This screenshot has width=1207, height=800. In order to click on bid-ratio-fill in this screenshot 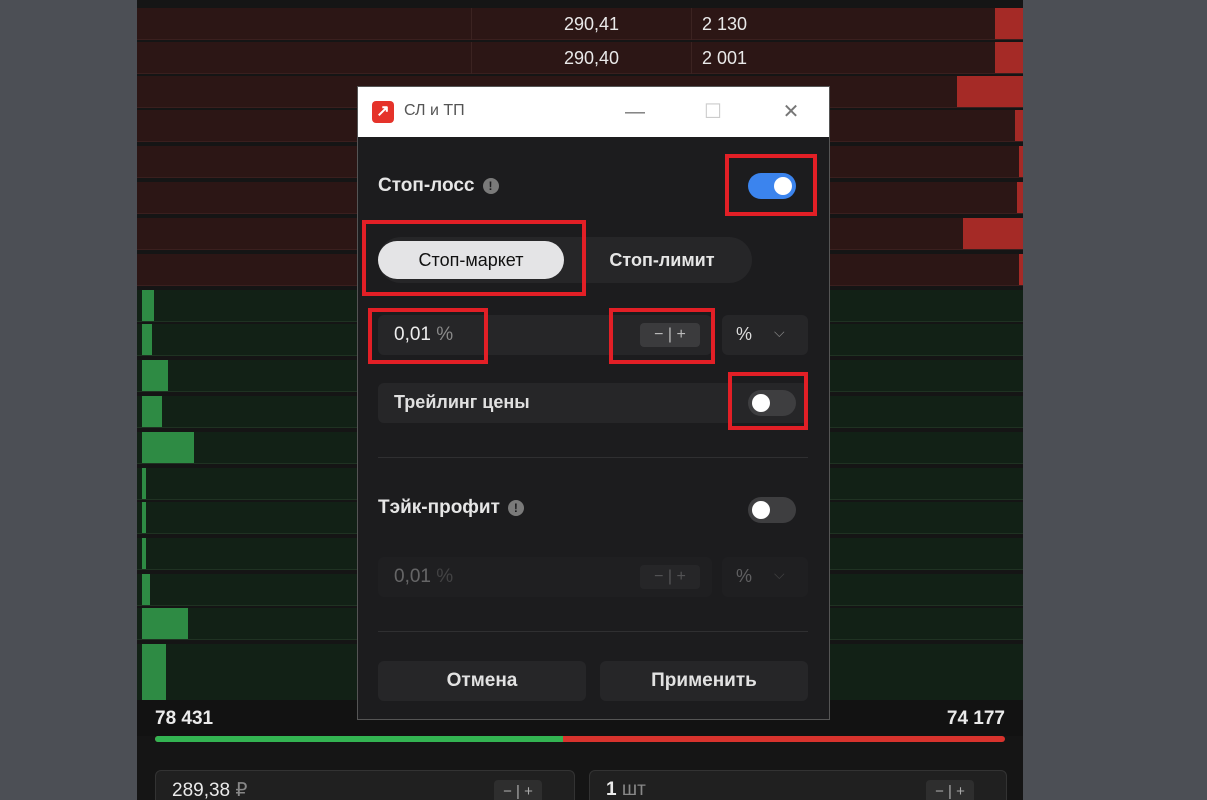, I will do `click(359, 739)`.